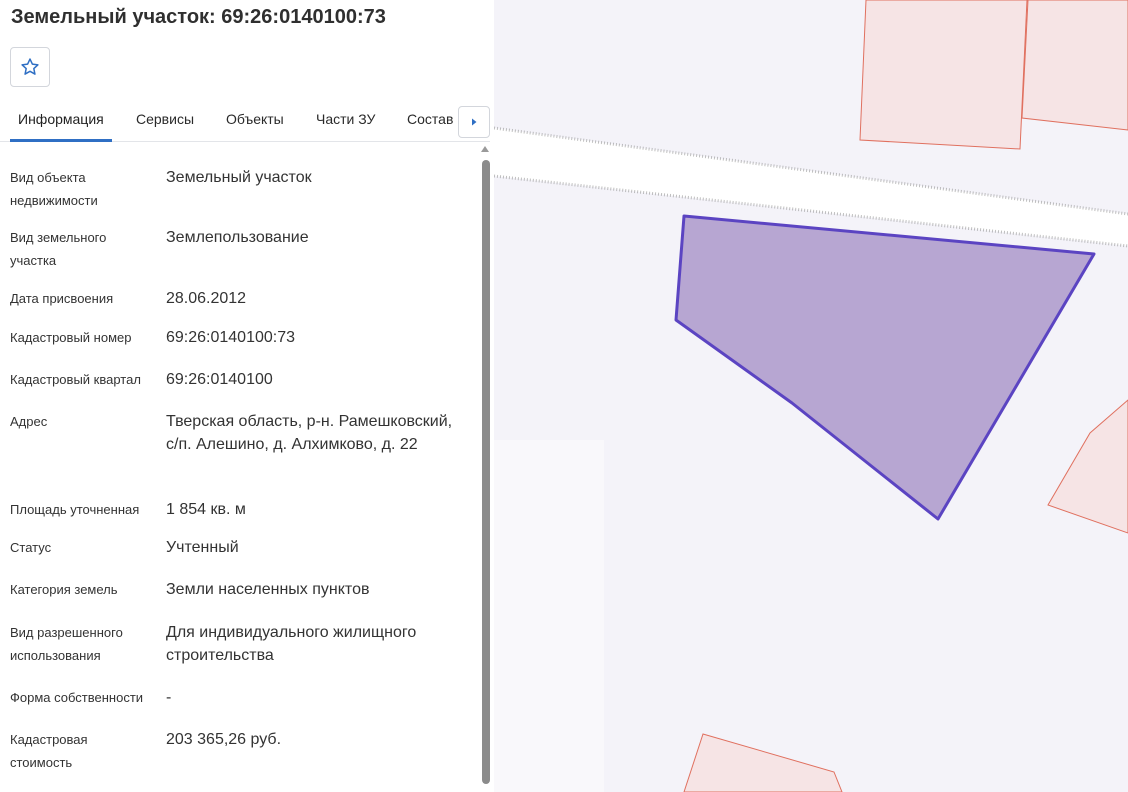  Describe the element at coordinates (66, 644) in the screenshot. I see `info-label: Вид разрешенного использования` at that location.